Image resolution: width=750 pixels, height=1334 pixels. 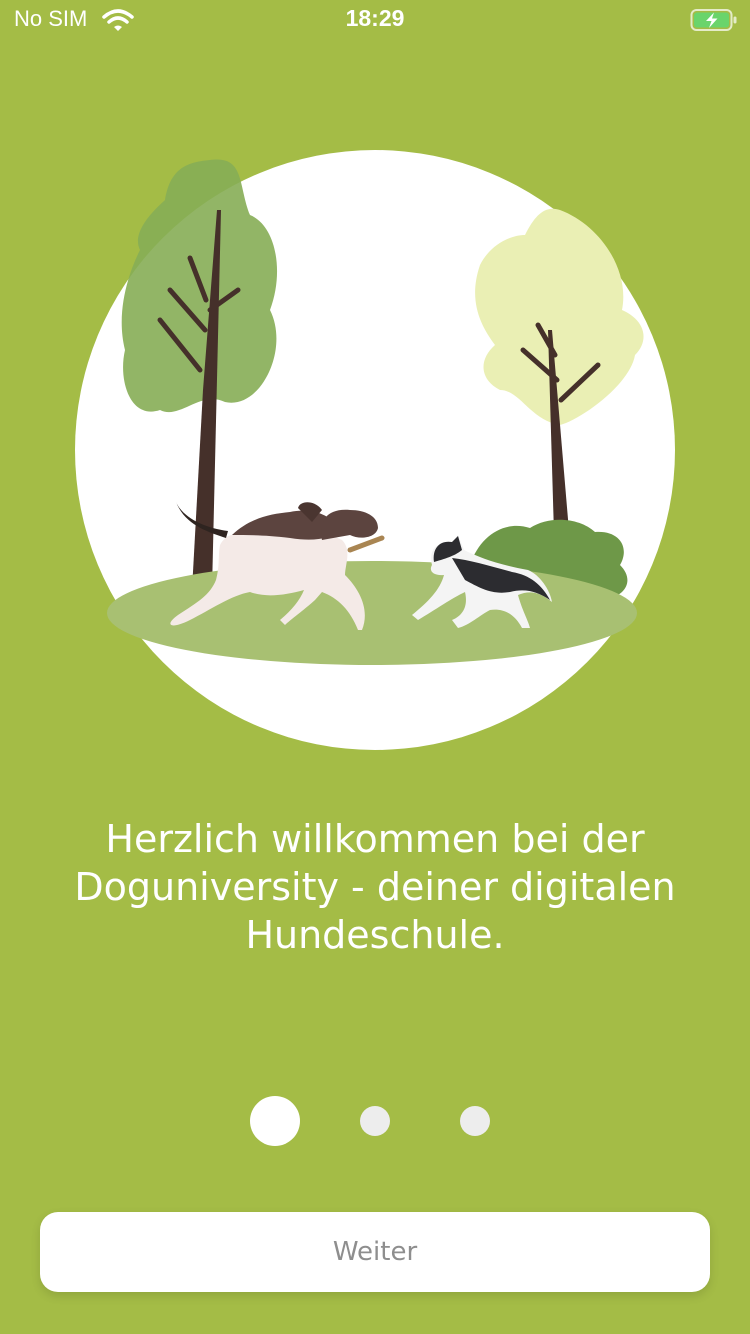 What do you see at coordinates (275, 1121) in the screenshot?
I see `page-dot-1-active` at bounding box center [275, 1121].